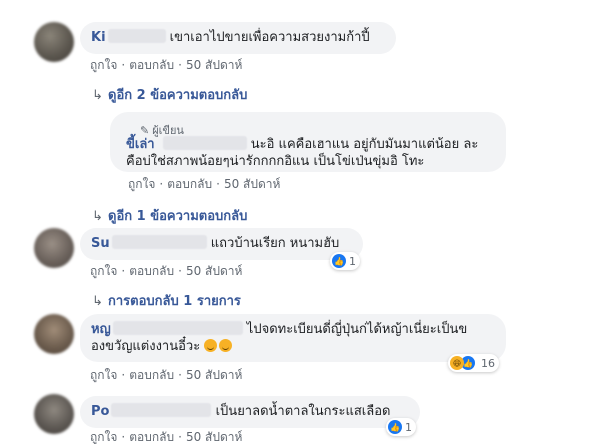  Describe the element at coordinates (364, 144) in the screenshot. I see `comment-text: นะอิ แคคือเฮาแน อยู่กับมันมาแต่น้อย ละ` at that location.